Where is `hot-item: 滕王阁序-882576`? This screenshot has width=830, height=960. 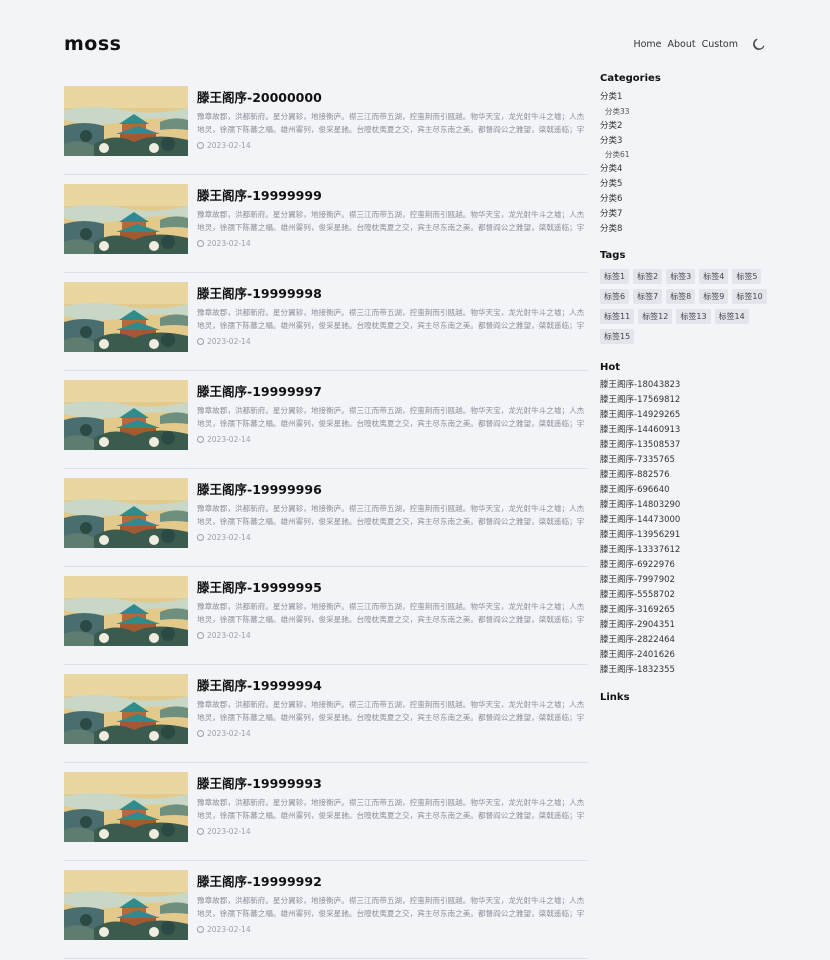 hot-item: 滕王阁序-882576 is located at coordinates (685, 475).